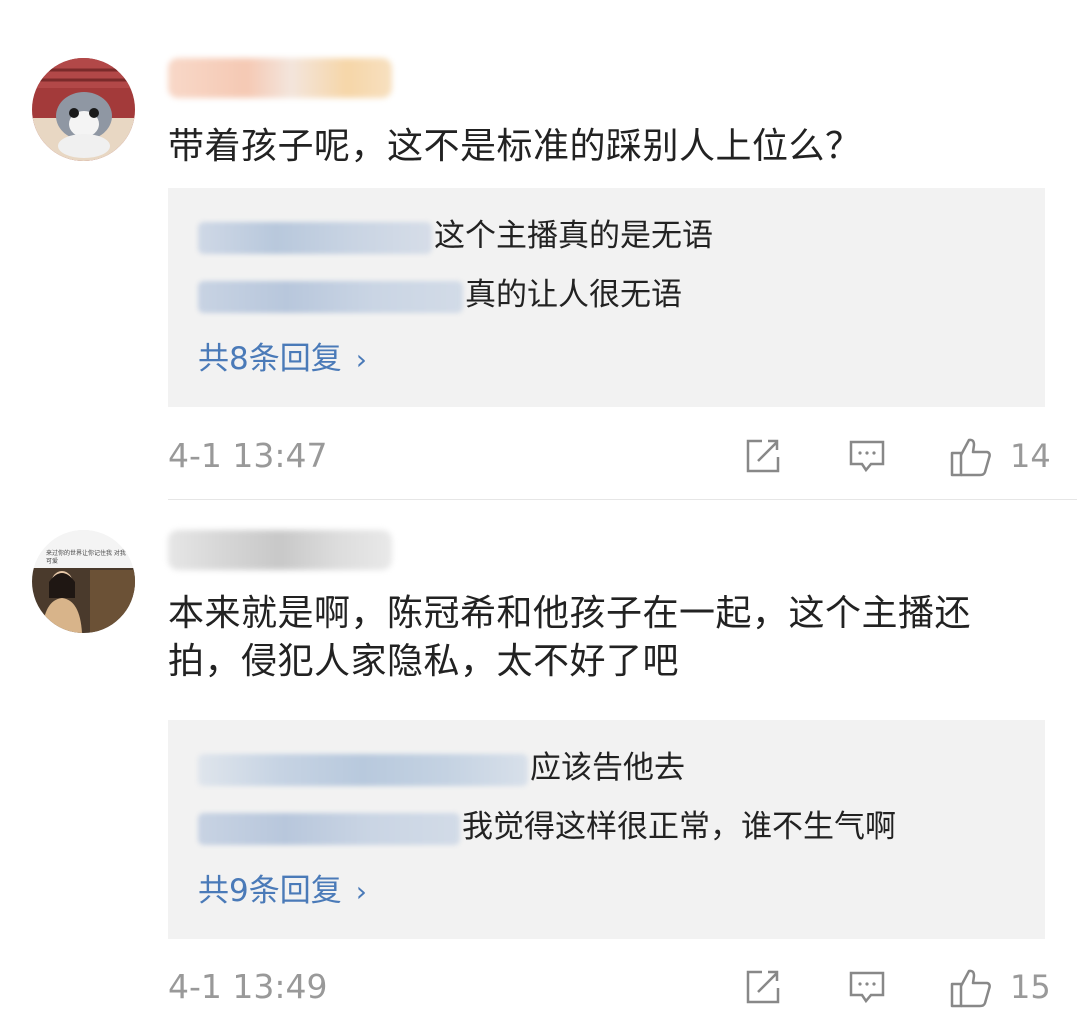 This screenshot has width=1077, height=1019. What do you see at coordinates (248, 455) in the screenshot?
I see `comment-timestamp: 4-1 13:47` at bounding box center [248, 455].